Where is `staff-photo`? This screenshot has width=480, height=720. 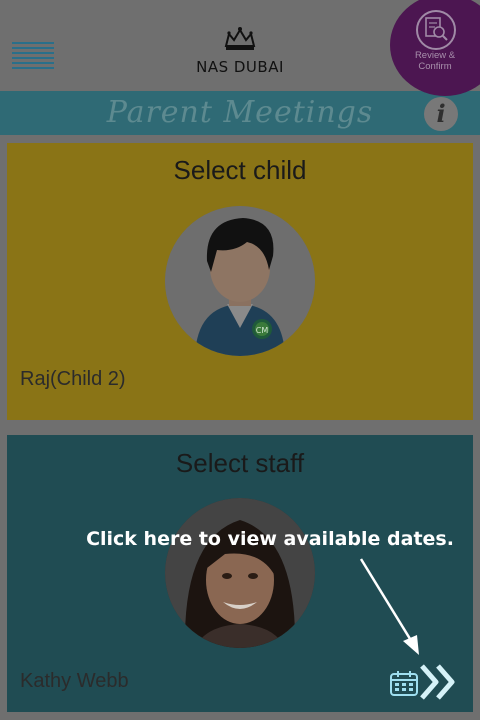
staff-photo is located at coordinates (240, 573).